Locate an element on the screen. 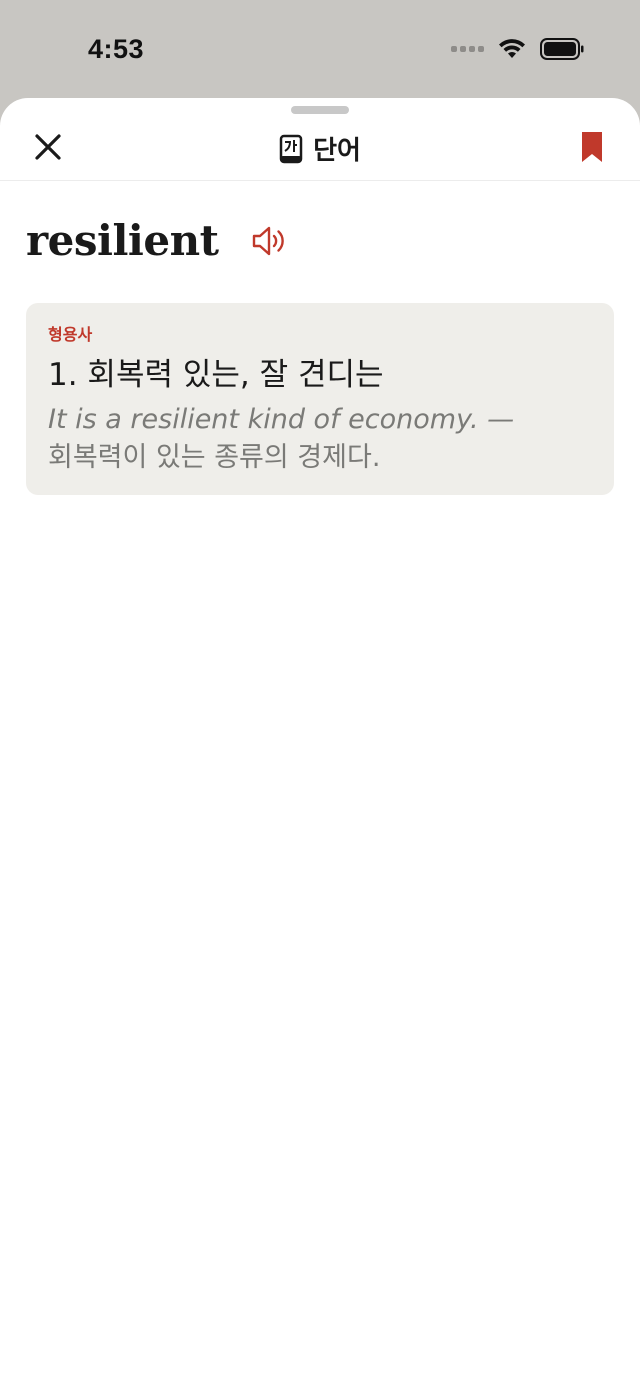  status-bar: 4:53 is located at coordinates (320, 49).